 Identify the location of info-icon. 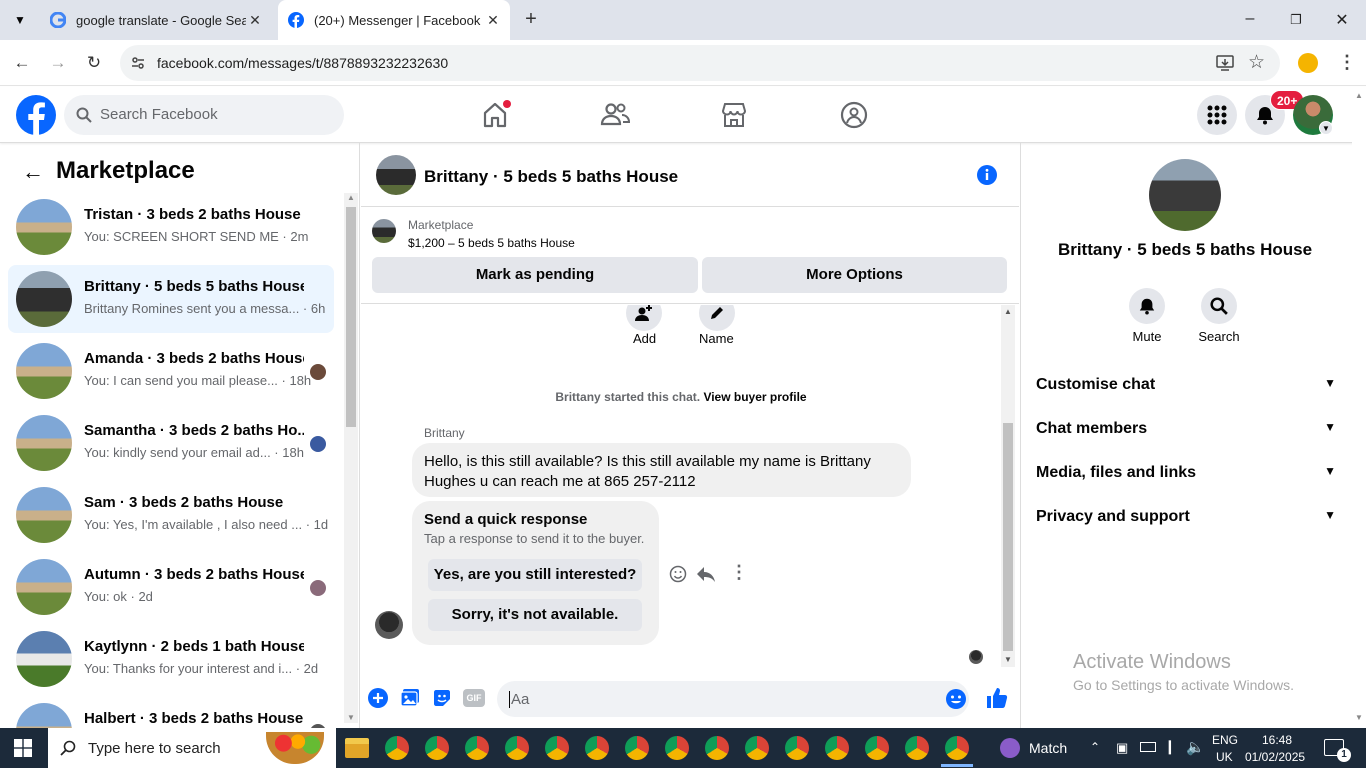
(987, 175).